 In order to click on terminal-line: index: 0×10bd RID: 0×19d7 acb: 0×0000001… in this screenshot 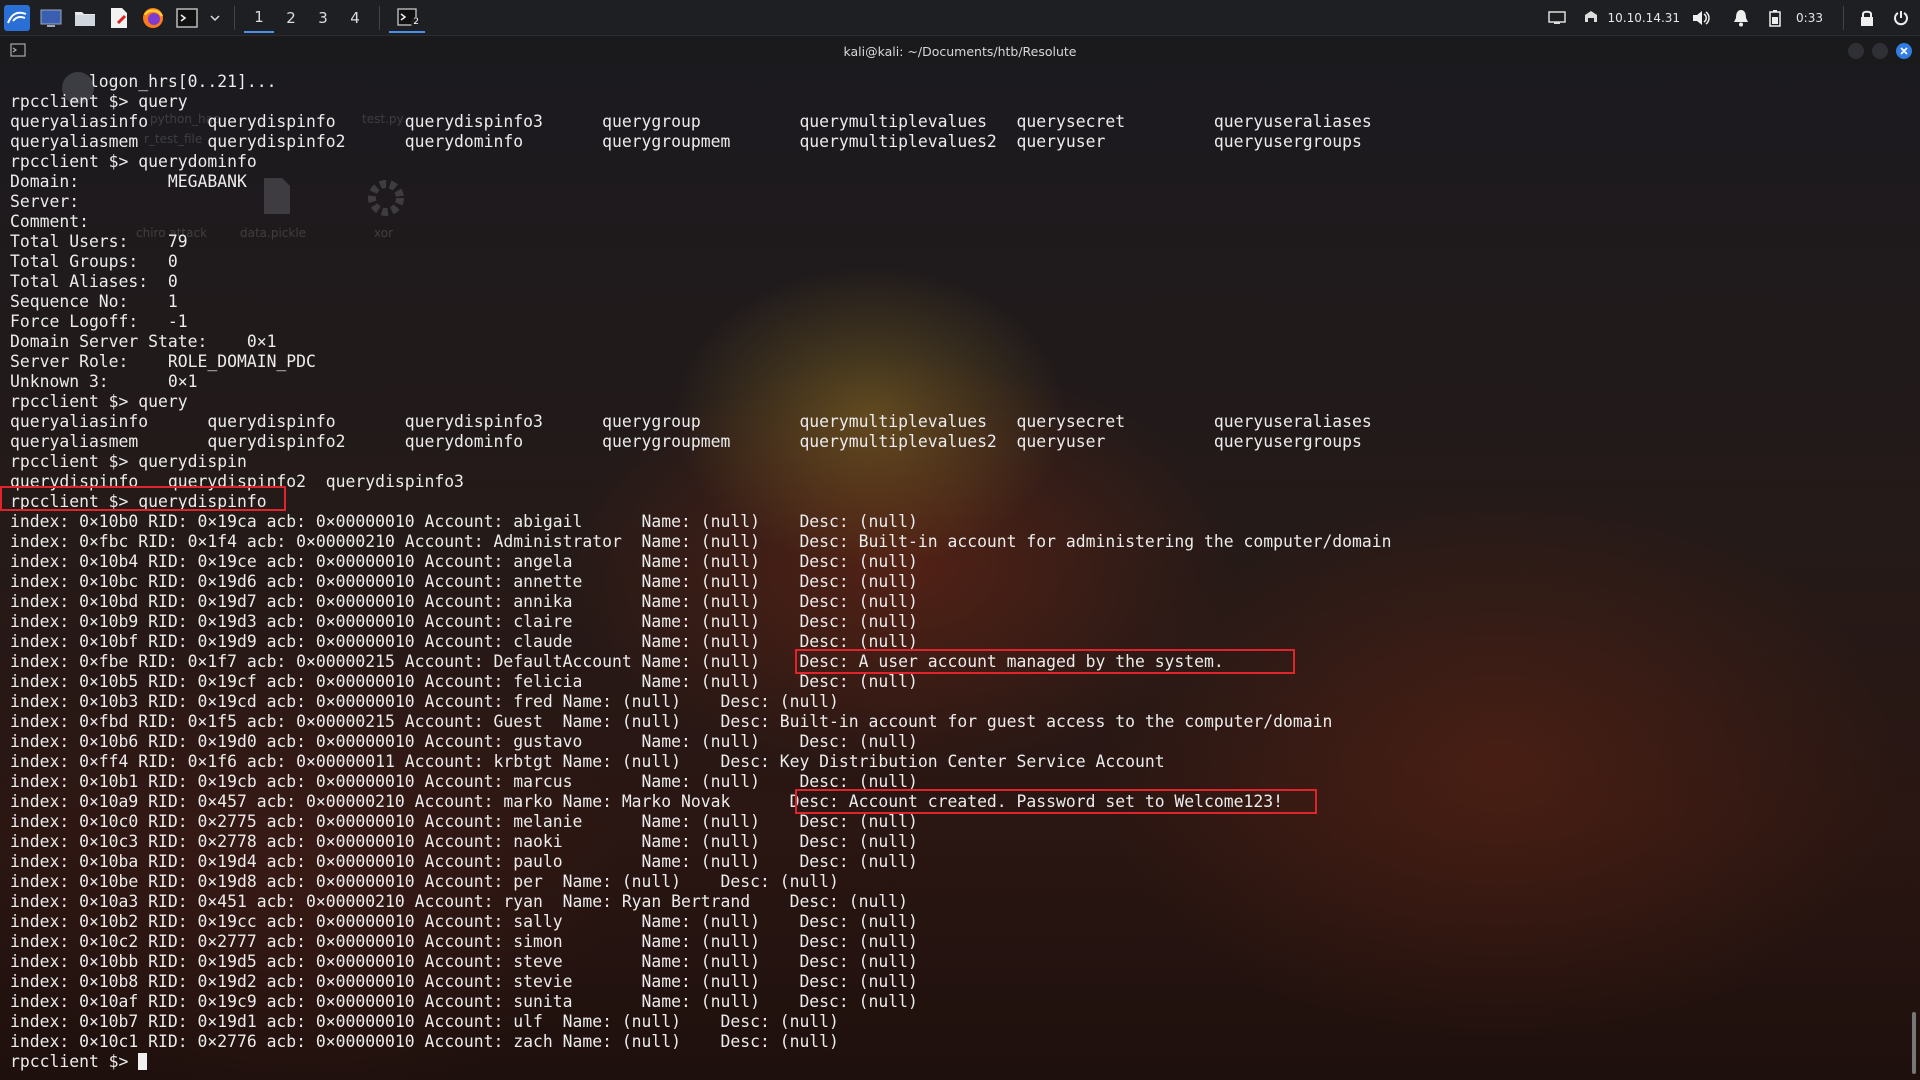, I will do `click(464, 601)`.